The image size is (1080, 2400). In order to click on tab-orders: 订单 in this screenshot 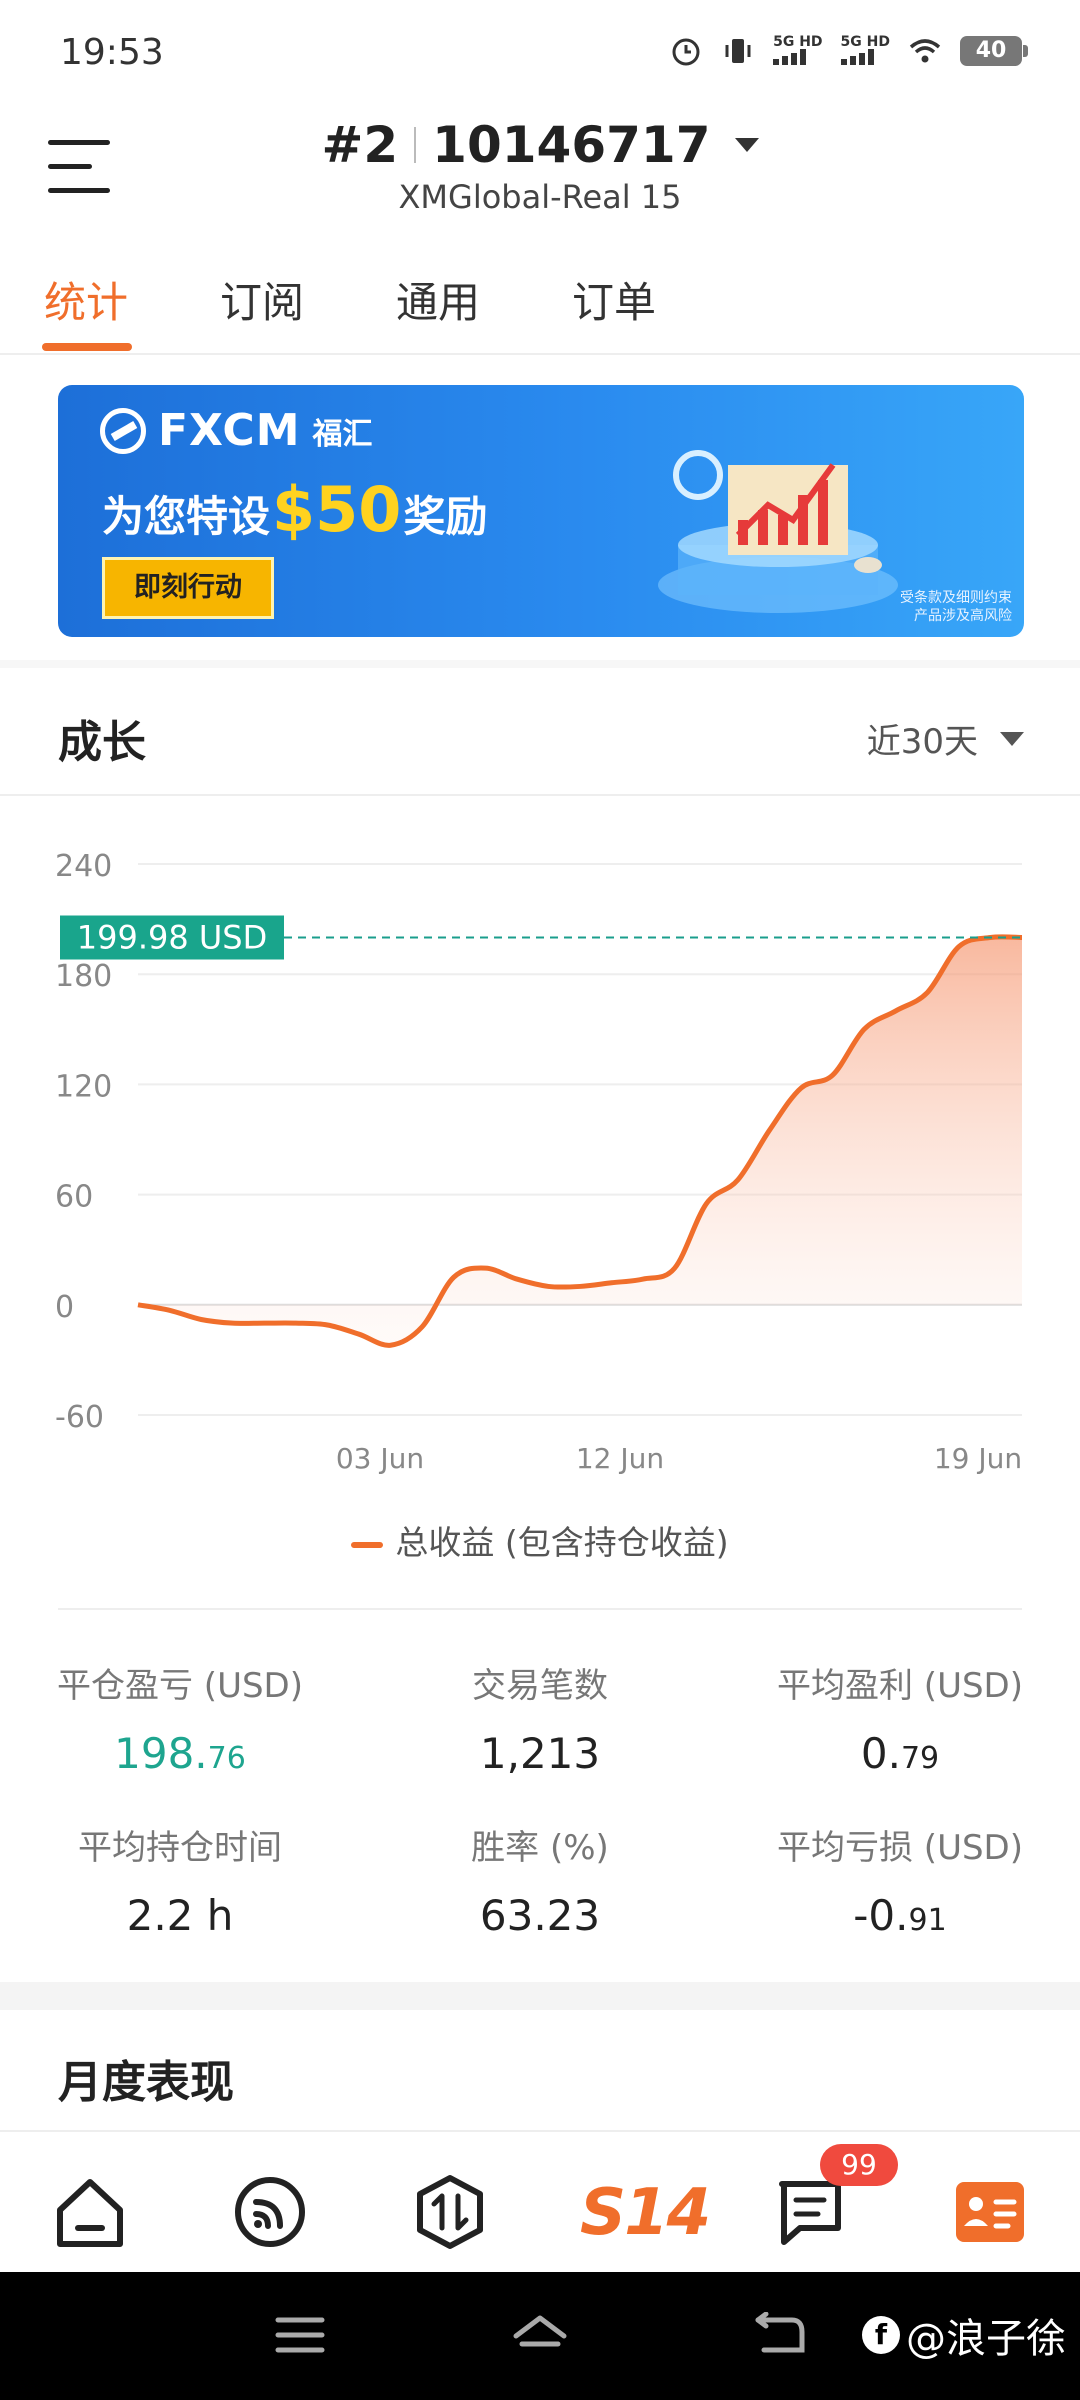, I will do `click(614, 299)`.